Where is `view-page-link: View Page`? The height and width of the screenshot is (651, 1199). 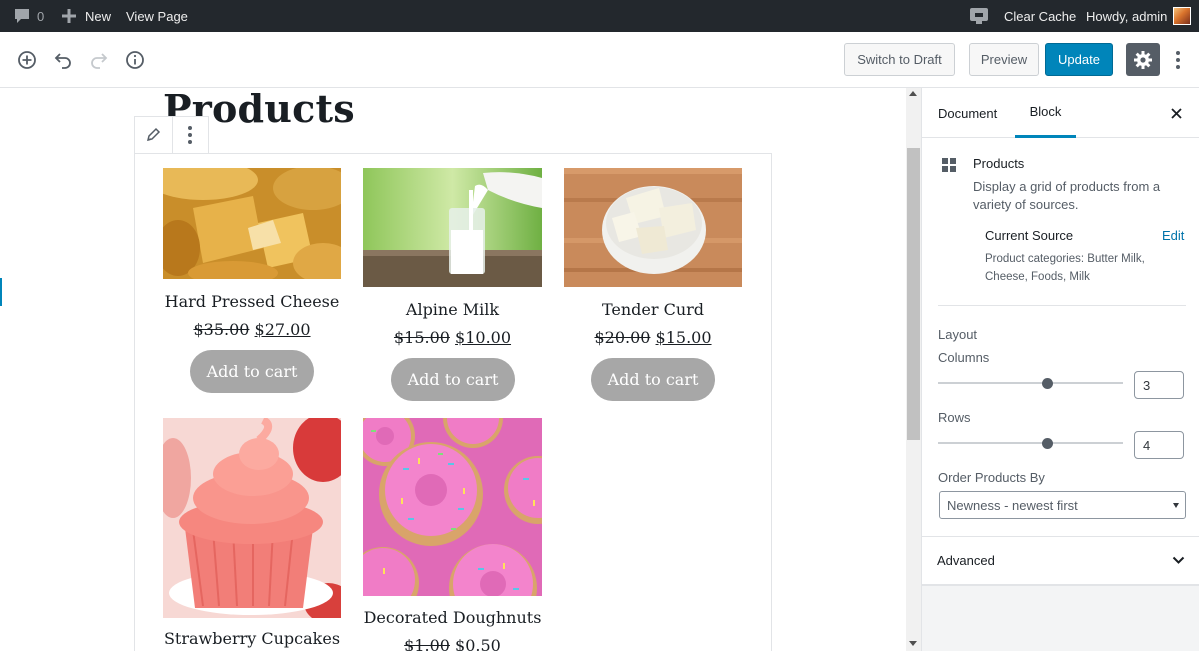 view-page-link: View Page is located at coordinates (157, 16).